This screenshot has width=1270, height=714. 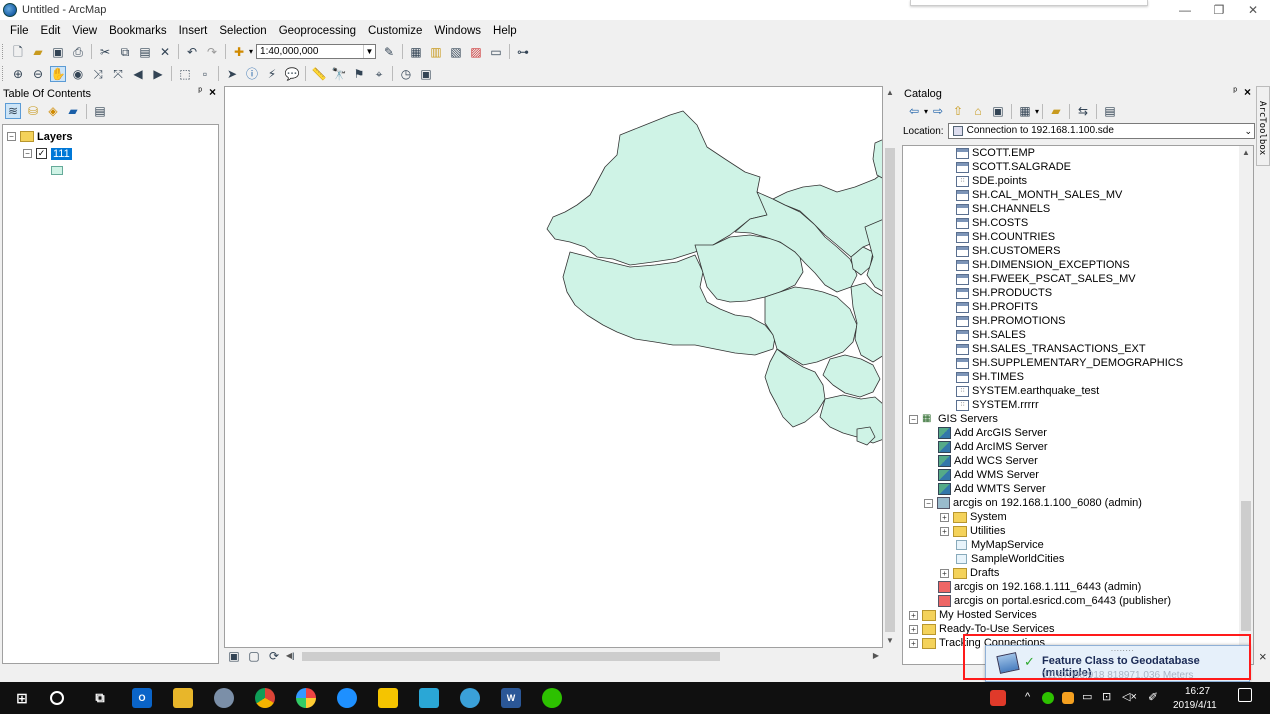 What do you see at coordinates (379, 74) in the screenshot?
I see `go-to-xy-icon: ⌖` at bounding box center [379, 74].